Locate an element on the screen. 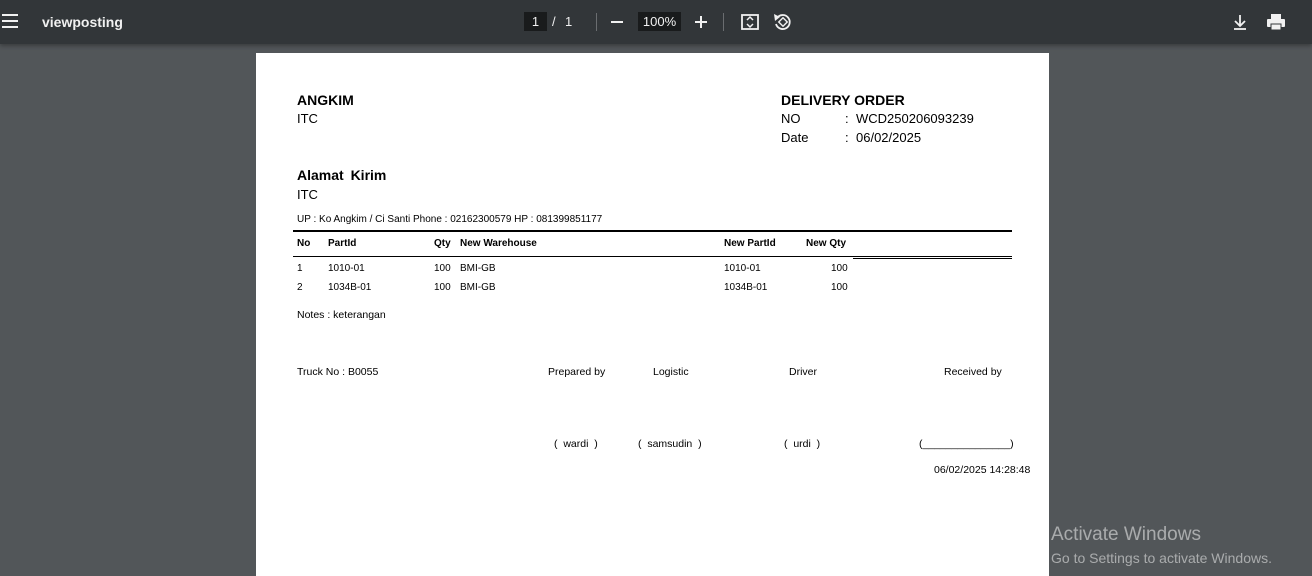 The width and height of the screenshot is (1312, 576). shipping-address: ITC is located at coordinates (307, 194).